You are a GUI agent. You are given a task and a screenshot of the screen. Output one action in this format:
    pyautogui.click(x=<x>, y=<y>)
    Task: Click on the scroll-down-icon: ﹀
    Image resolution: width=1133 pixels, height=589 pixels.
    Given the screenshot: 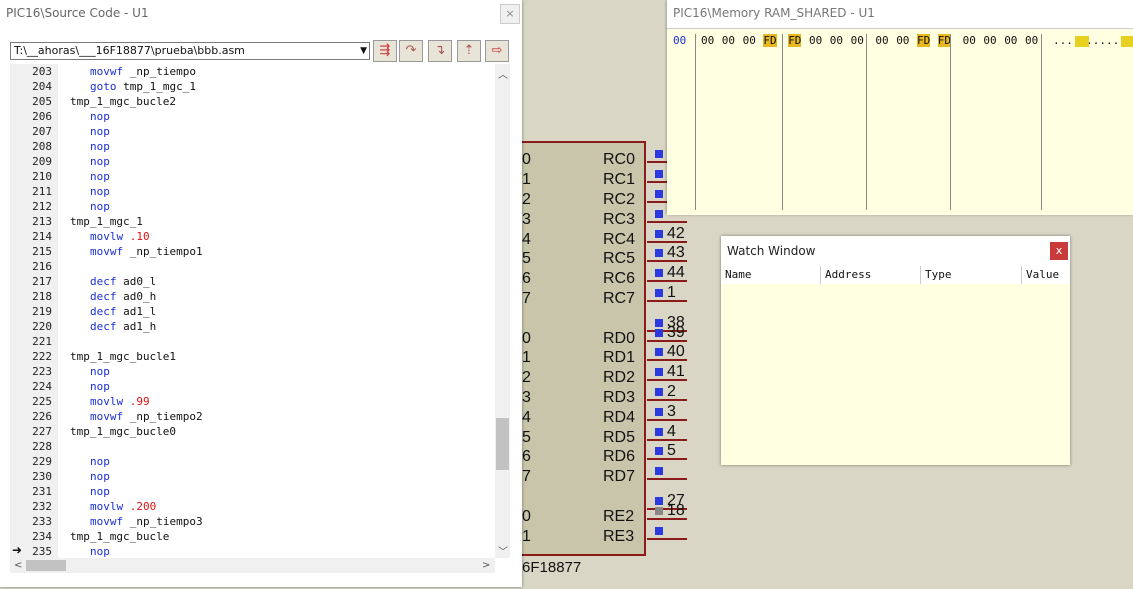 What is the action you would take?
    pyautogui.click(x=503, y=550)
    